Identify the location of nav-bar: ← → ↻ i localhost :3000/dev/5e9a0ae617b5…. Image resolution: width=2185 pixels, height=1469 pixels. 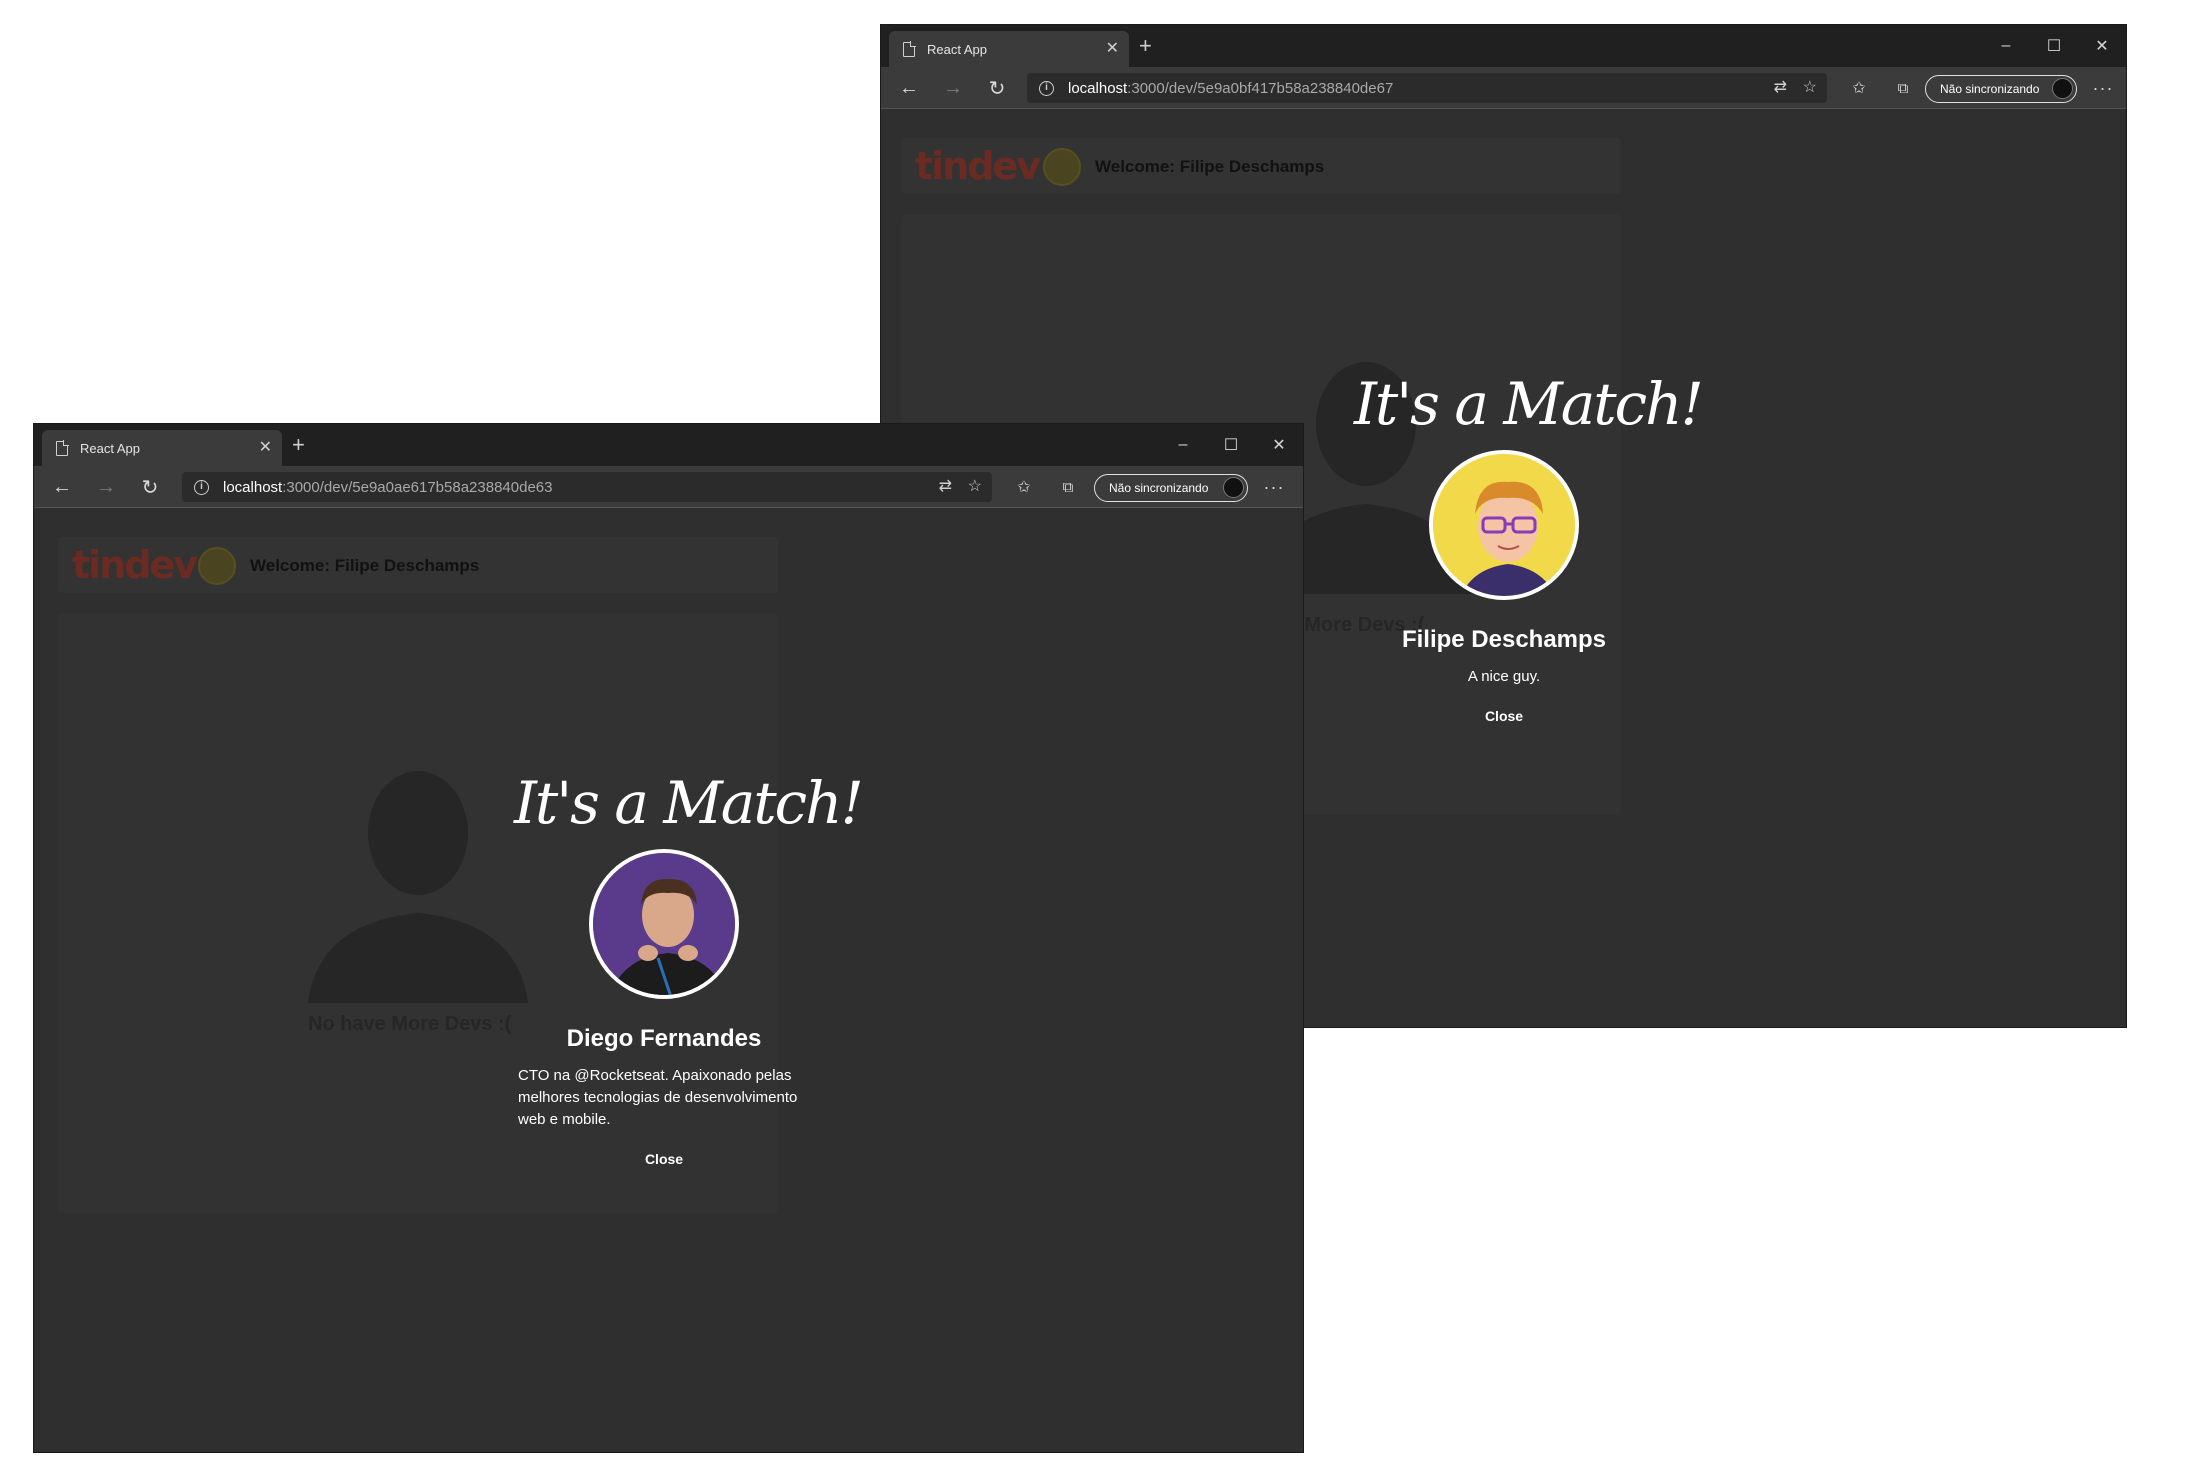
(668, 487).